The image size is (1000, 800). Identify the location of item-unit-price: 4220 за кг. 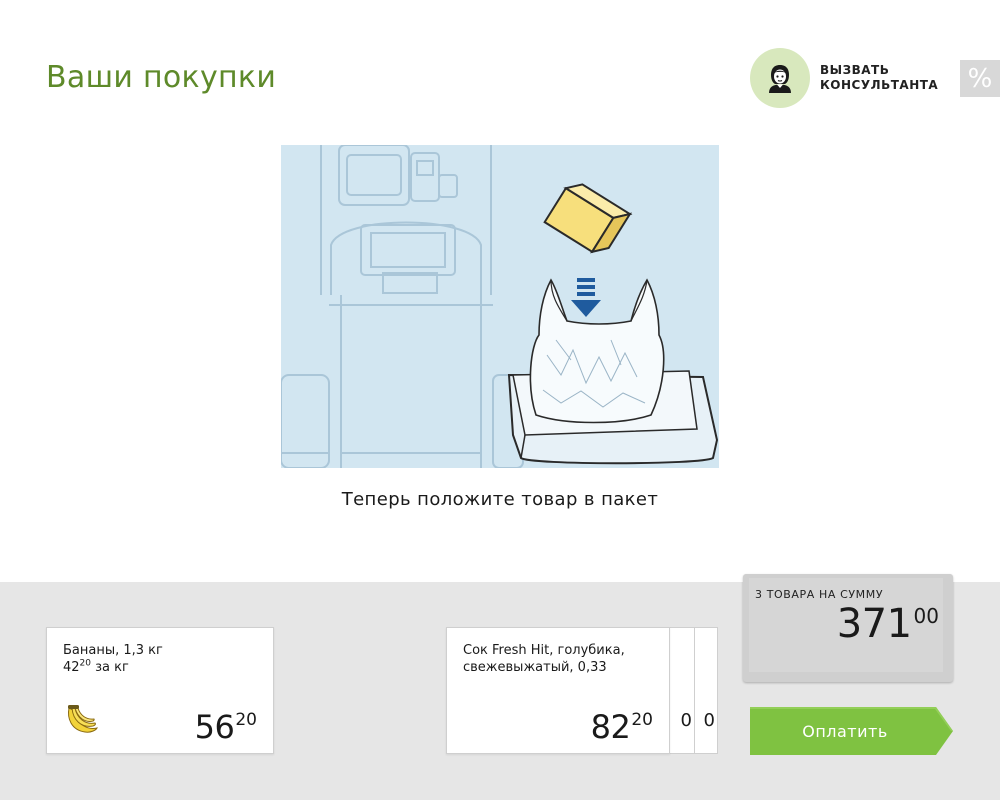
(96, 666).